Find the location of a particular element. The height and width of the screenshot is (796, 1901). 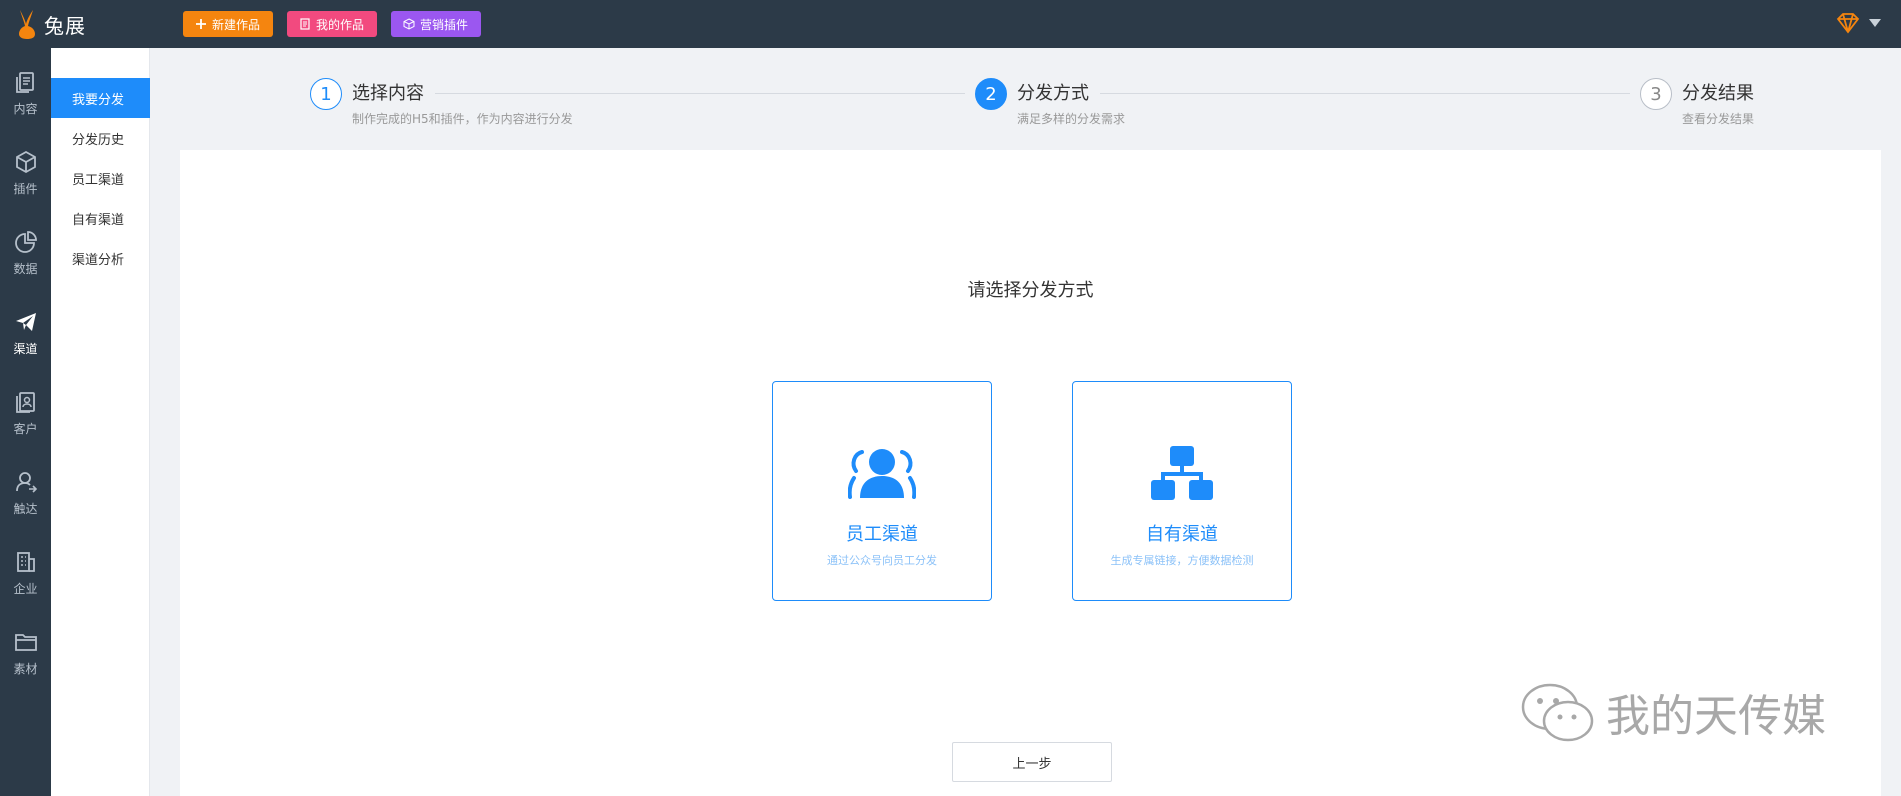

watermark: 我的天传媒 is located at coordinates (1673, 712).